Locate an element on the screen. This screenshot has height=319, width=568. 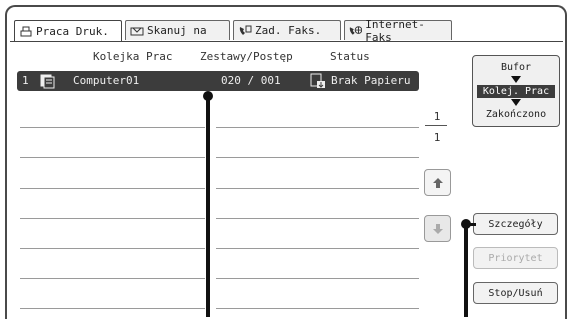
tab-label: Praca Druk. is located at coordinates (72, 31).